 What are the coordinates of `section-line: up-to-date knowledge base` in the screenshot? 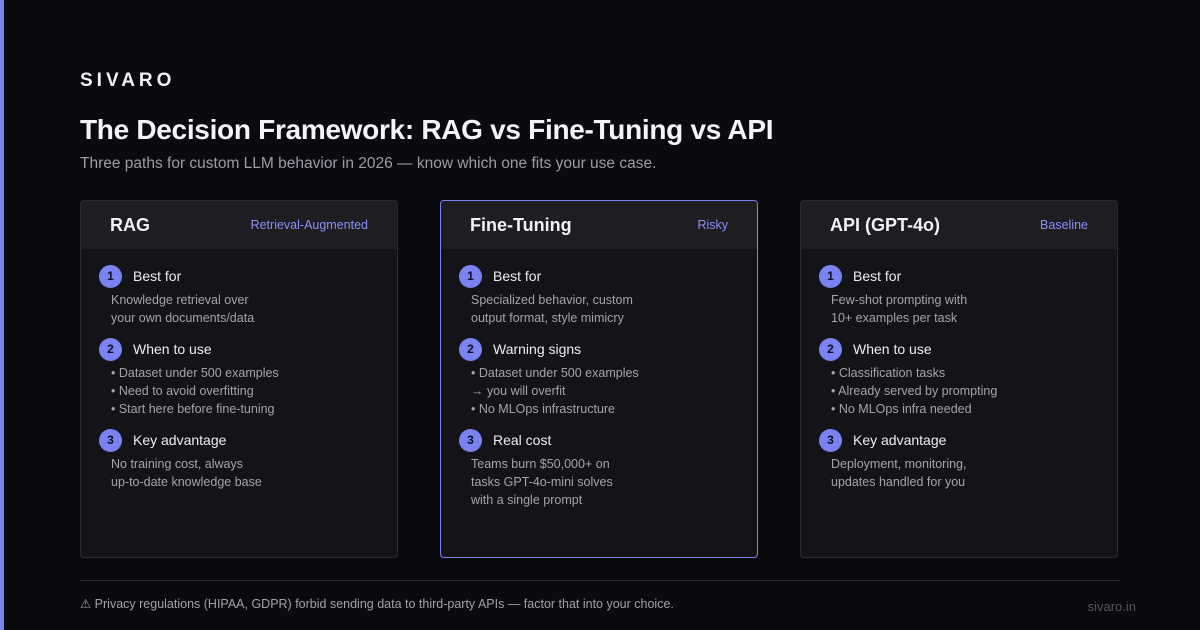 It's located at (186, 482).